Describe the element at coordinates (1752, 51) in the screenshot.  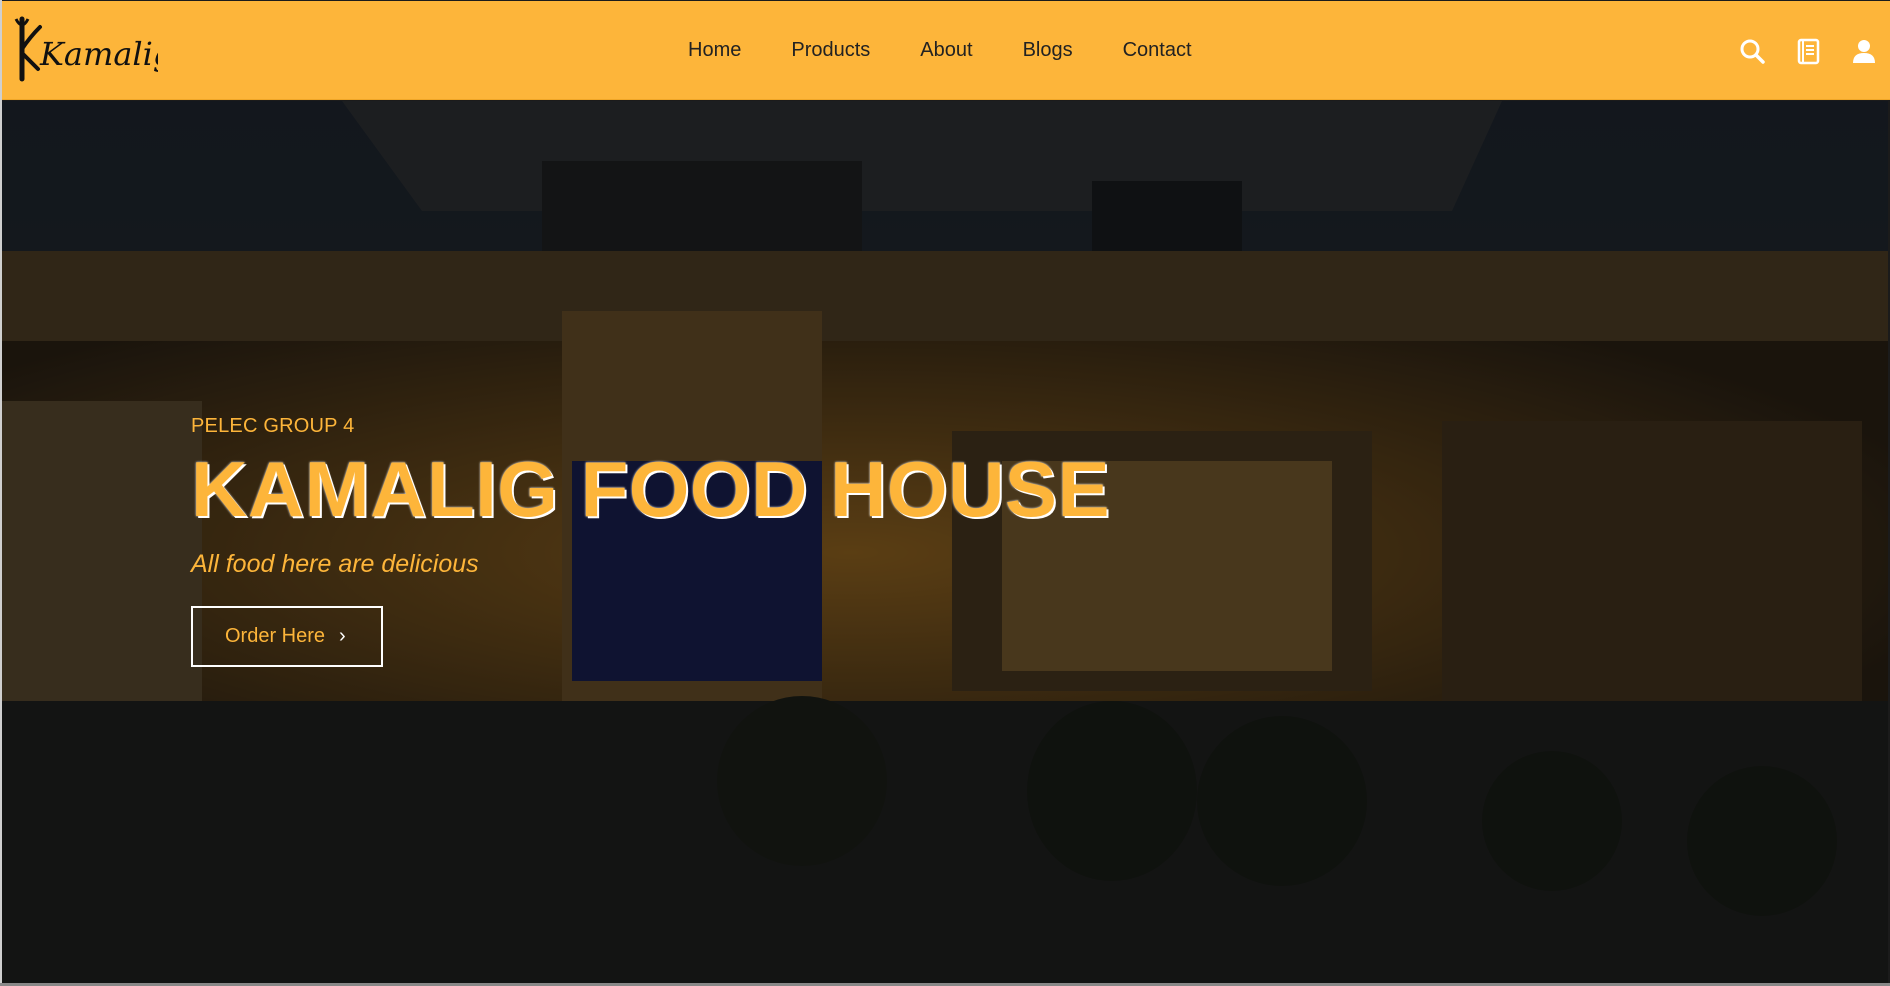
I see `search-icon` at that location.